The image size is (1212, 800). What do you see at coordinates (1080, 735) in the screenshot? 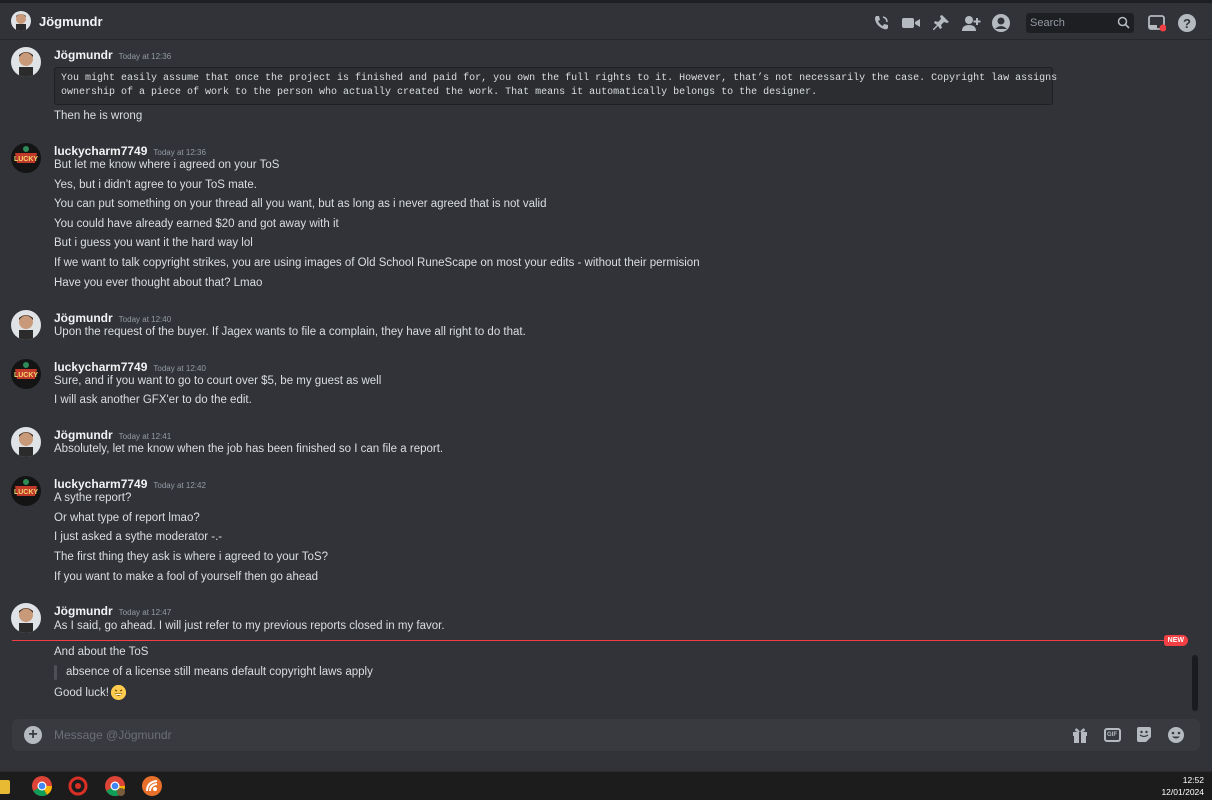
I see `gift-icon` at bounding box center [1080, 735].